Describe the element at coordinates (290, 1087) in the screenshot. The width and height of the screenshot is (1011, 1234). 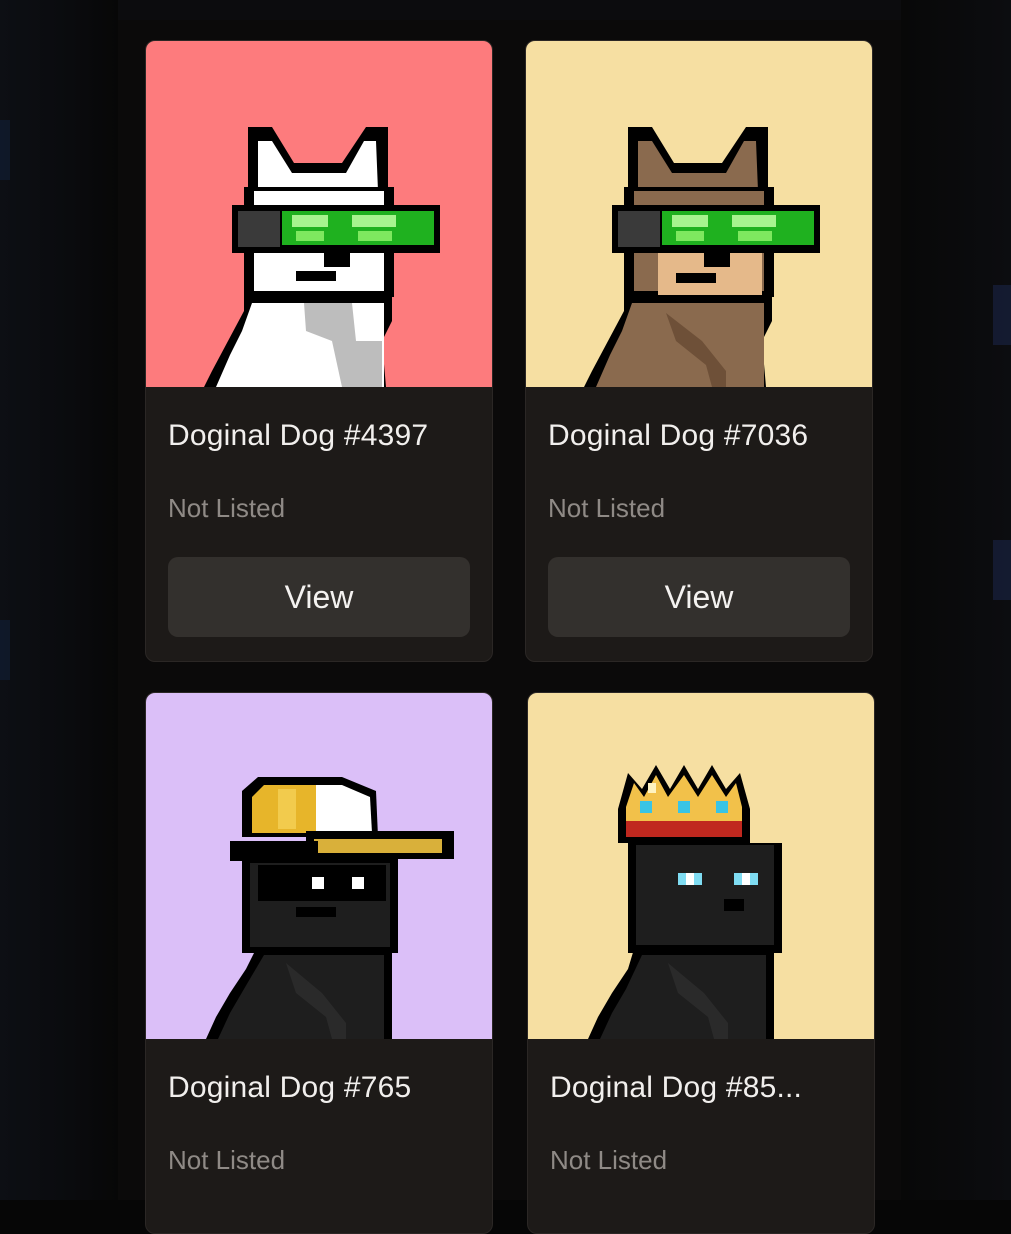
I see `nft-title: Doginal Dog #765` at that location.